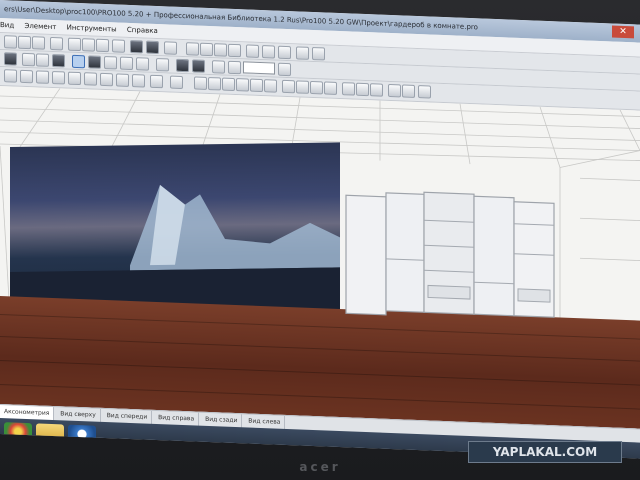 The image size is (640, 480). Describe the element at coordinates (302, 53) in the screenshot. I see `grid-icon` at that location.